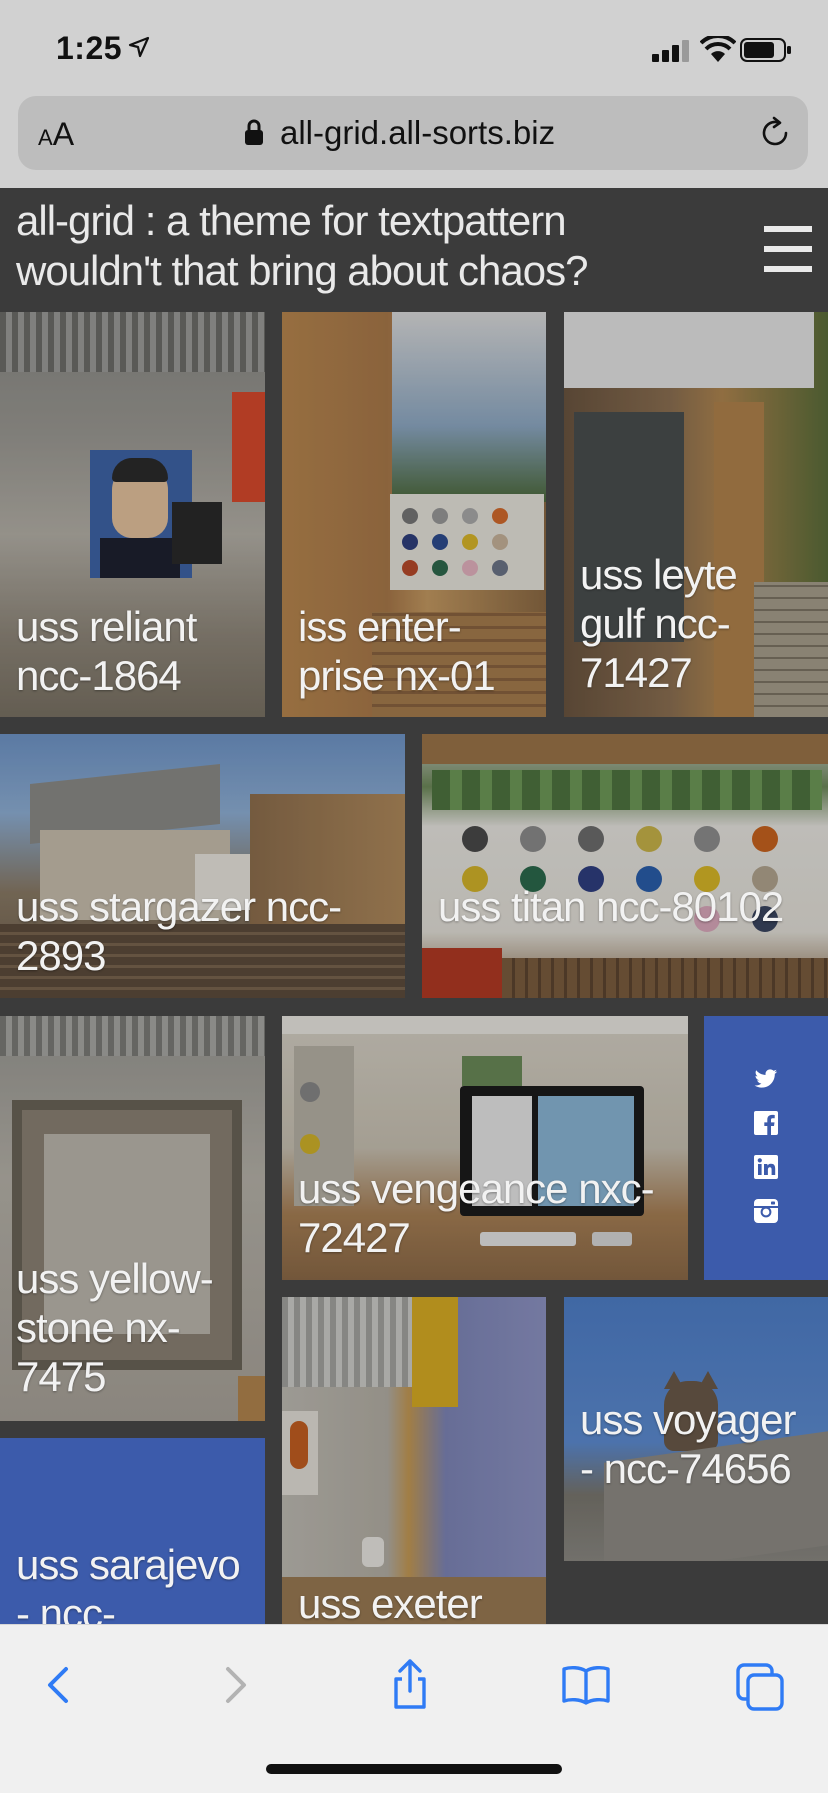 The image size is (828, 1793). I want to click on grid-tile: uss voyager - ncc-74656, so click(696, 1429).